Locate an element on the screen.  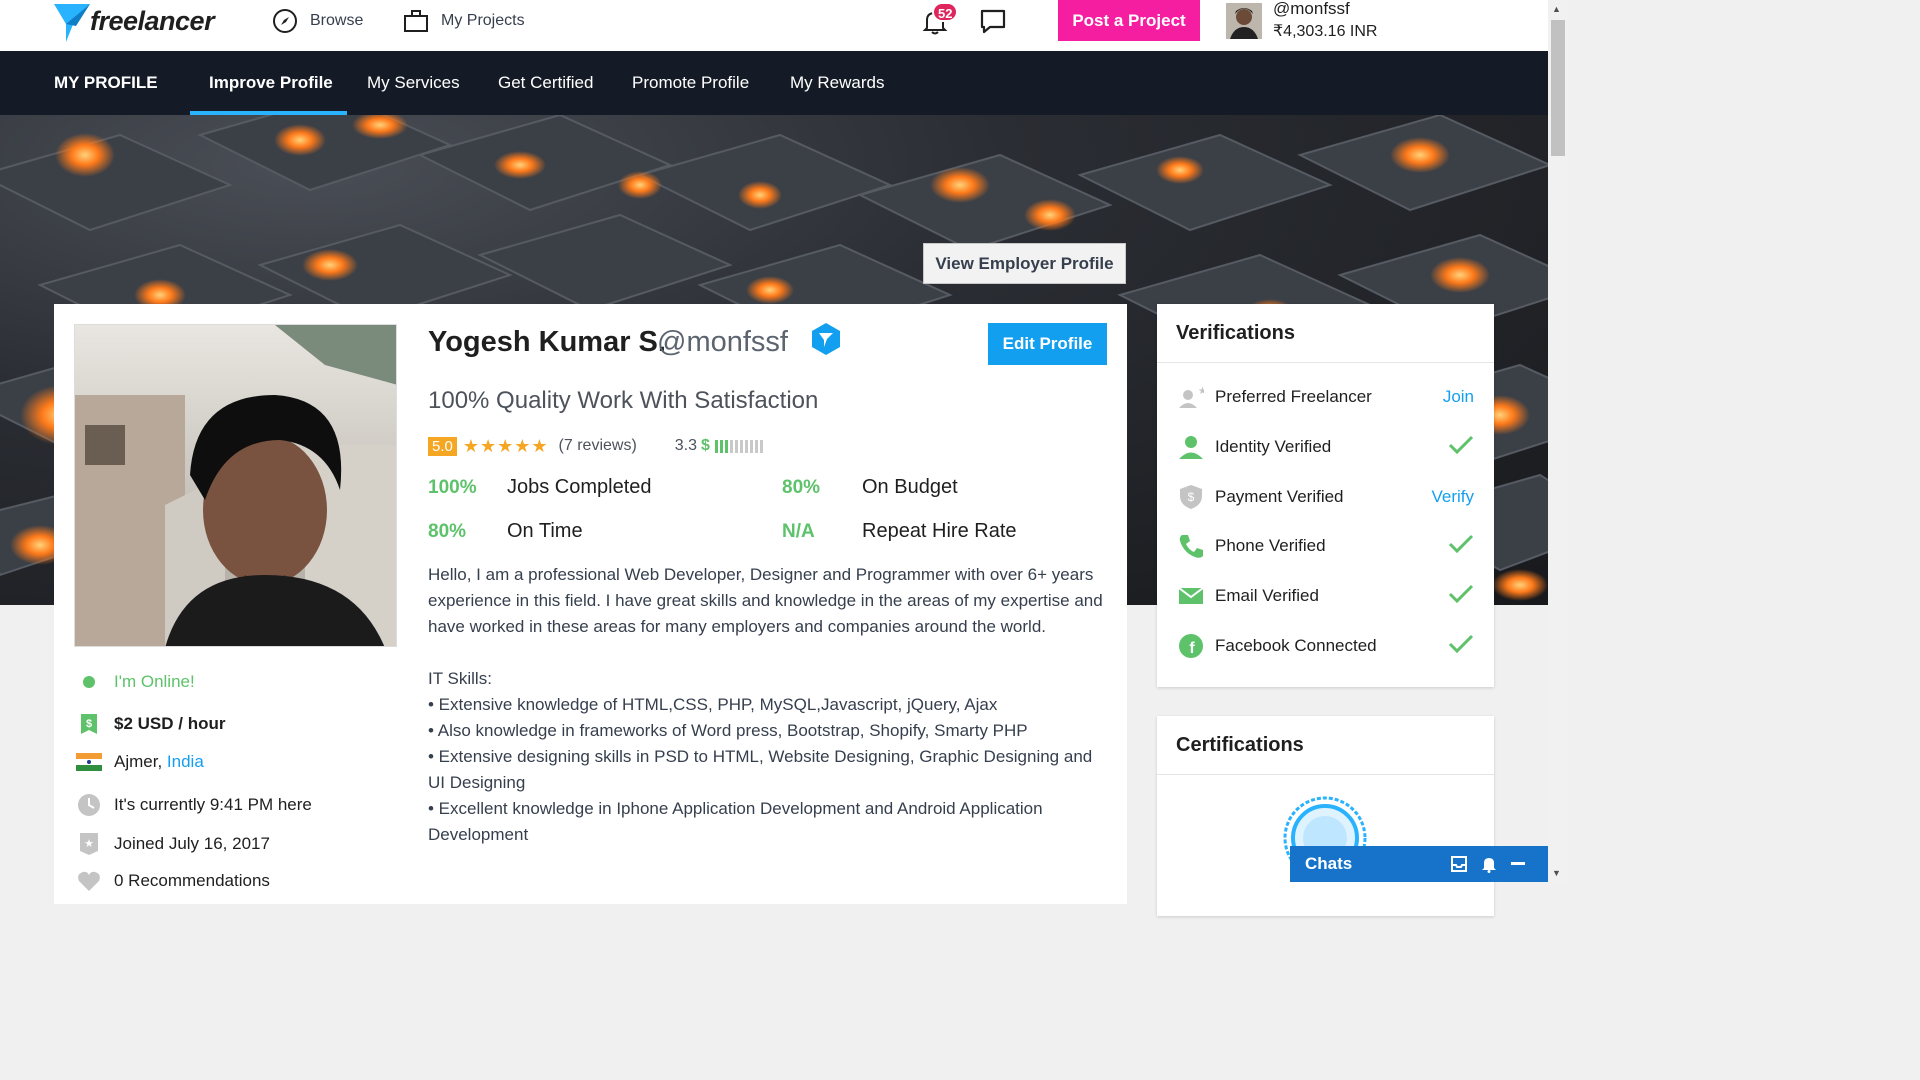
stat-value: N/A is located at coordinates (798, 531).